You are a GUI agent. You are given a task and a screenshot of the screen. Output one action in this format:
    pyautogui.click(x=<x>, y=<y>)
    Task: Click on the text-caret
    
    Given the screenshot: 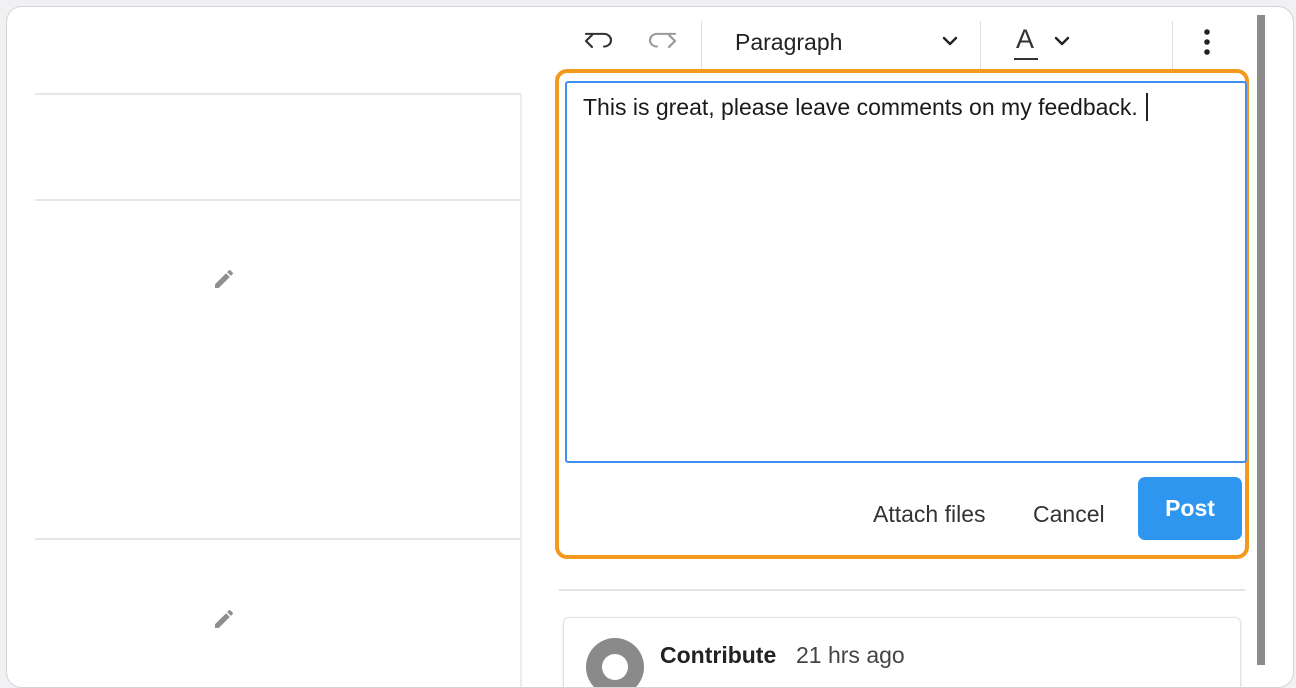 What is the action you would take?
    pyautogui.click(x=1146, y=107)
    